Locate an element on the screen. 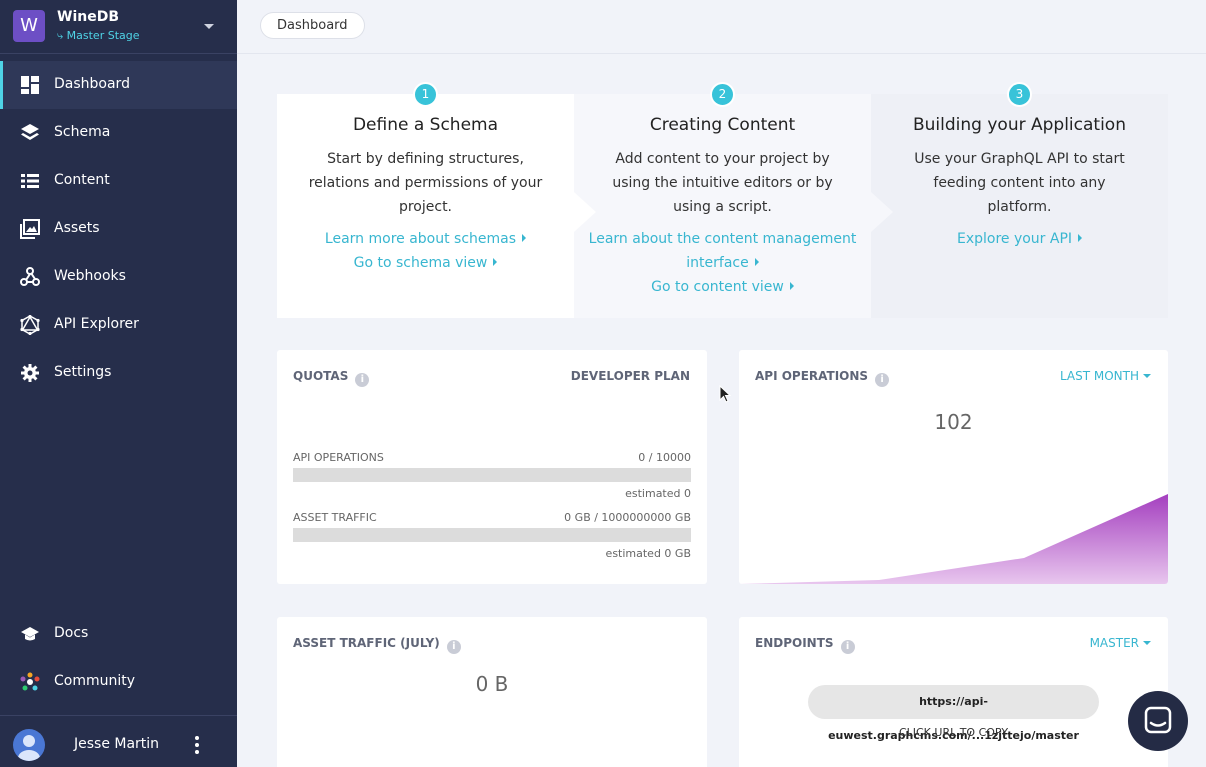 This screenshot has width=1206, height=767. main-nav: Dashboard Schema Content Assets Webhooks is located at coordinates (118, 229).